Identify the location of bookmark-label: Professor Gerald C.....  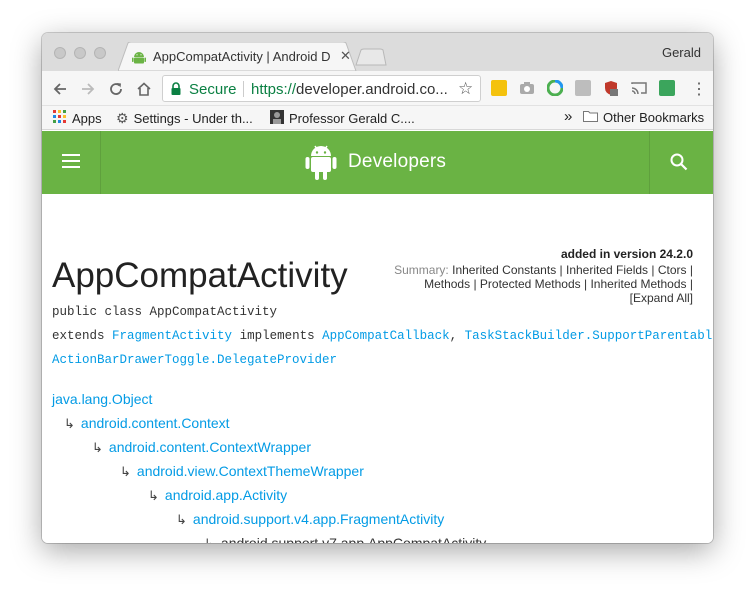
(352, 118).